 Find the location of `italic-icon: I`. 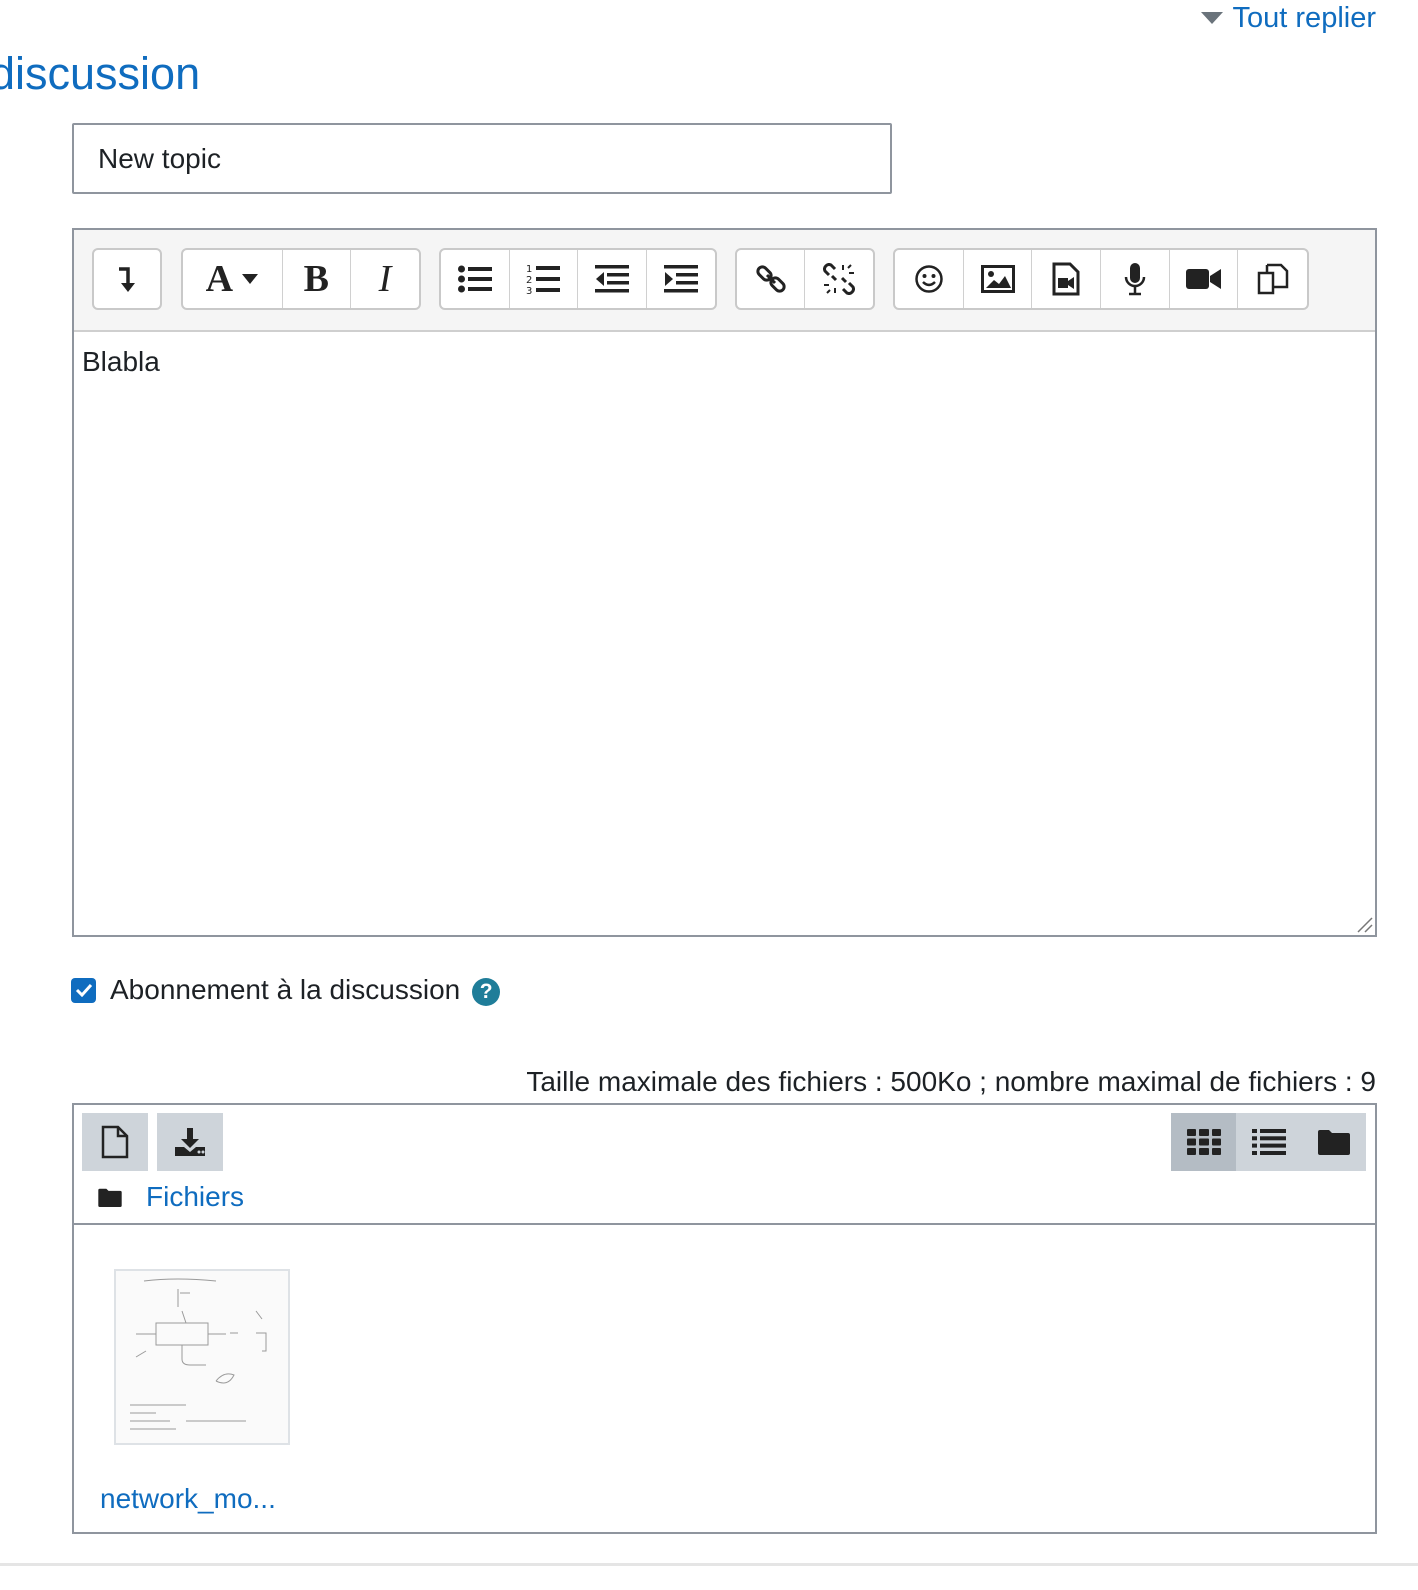

italic-icon: I is located at coordinates (385, 279).